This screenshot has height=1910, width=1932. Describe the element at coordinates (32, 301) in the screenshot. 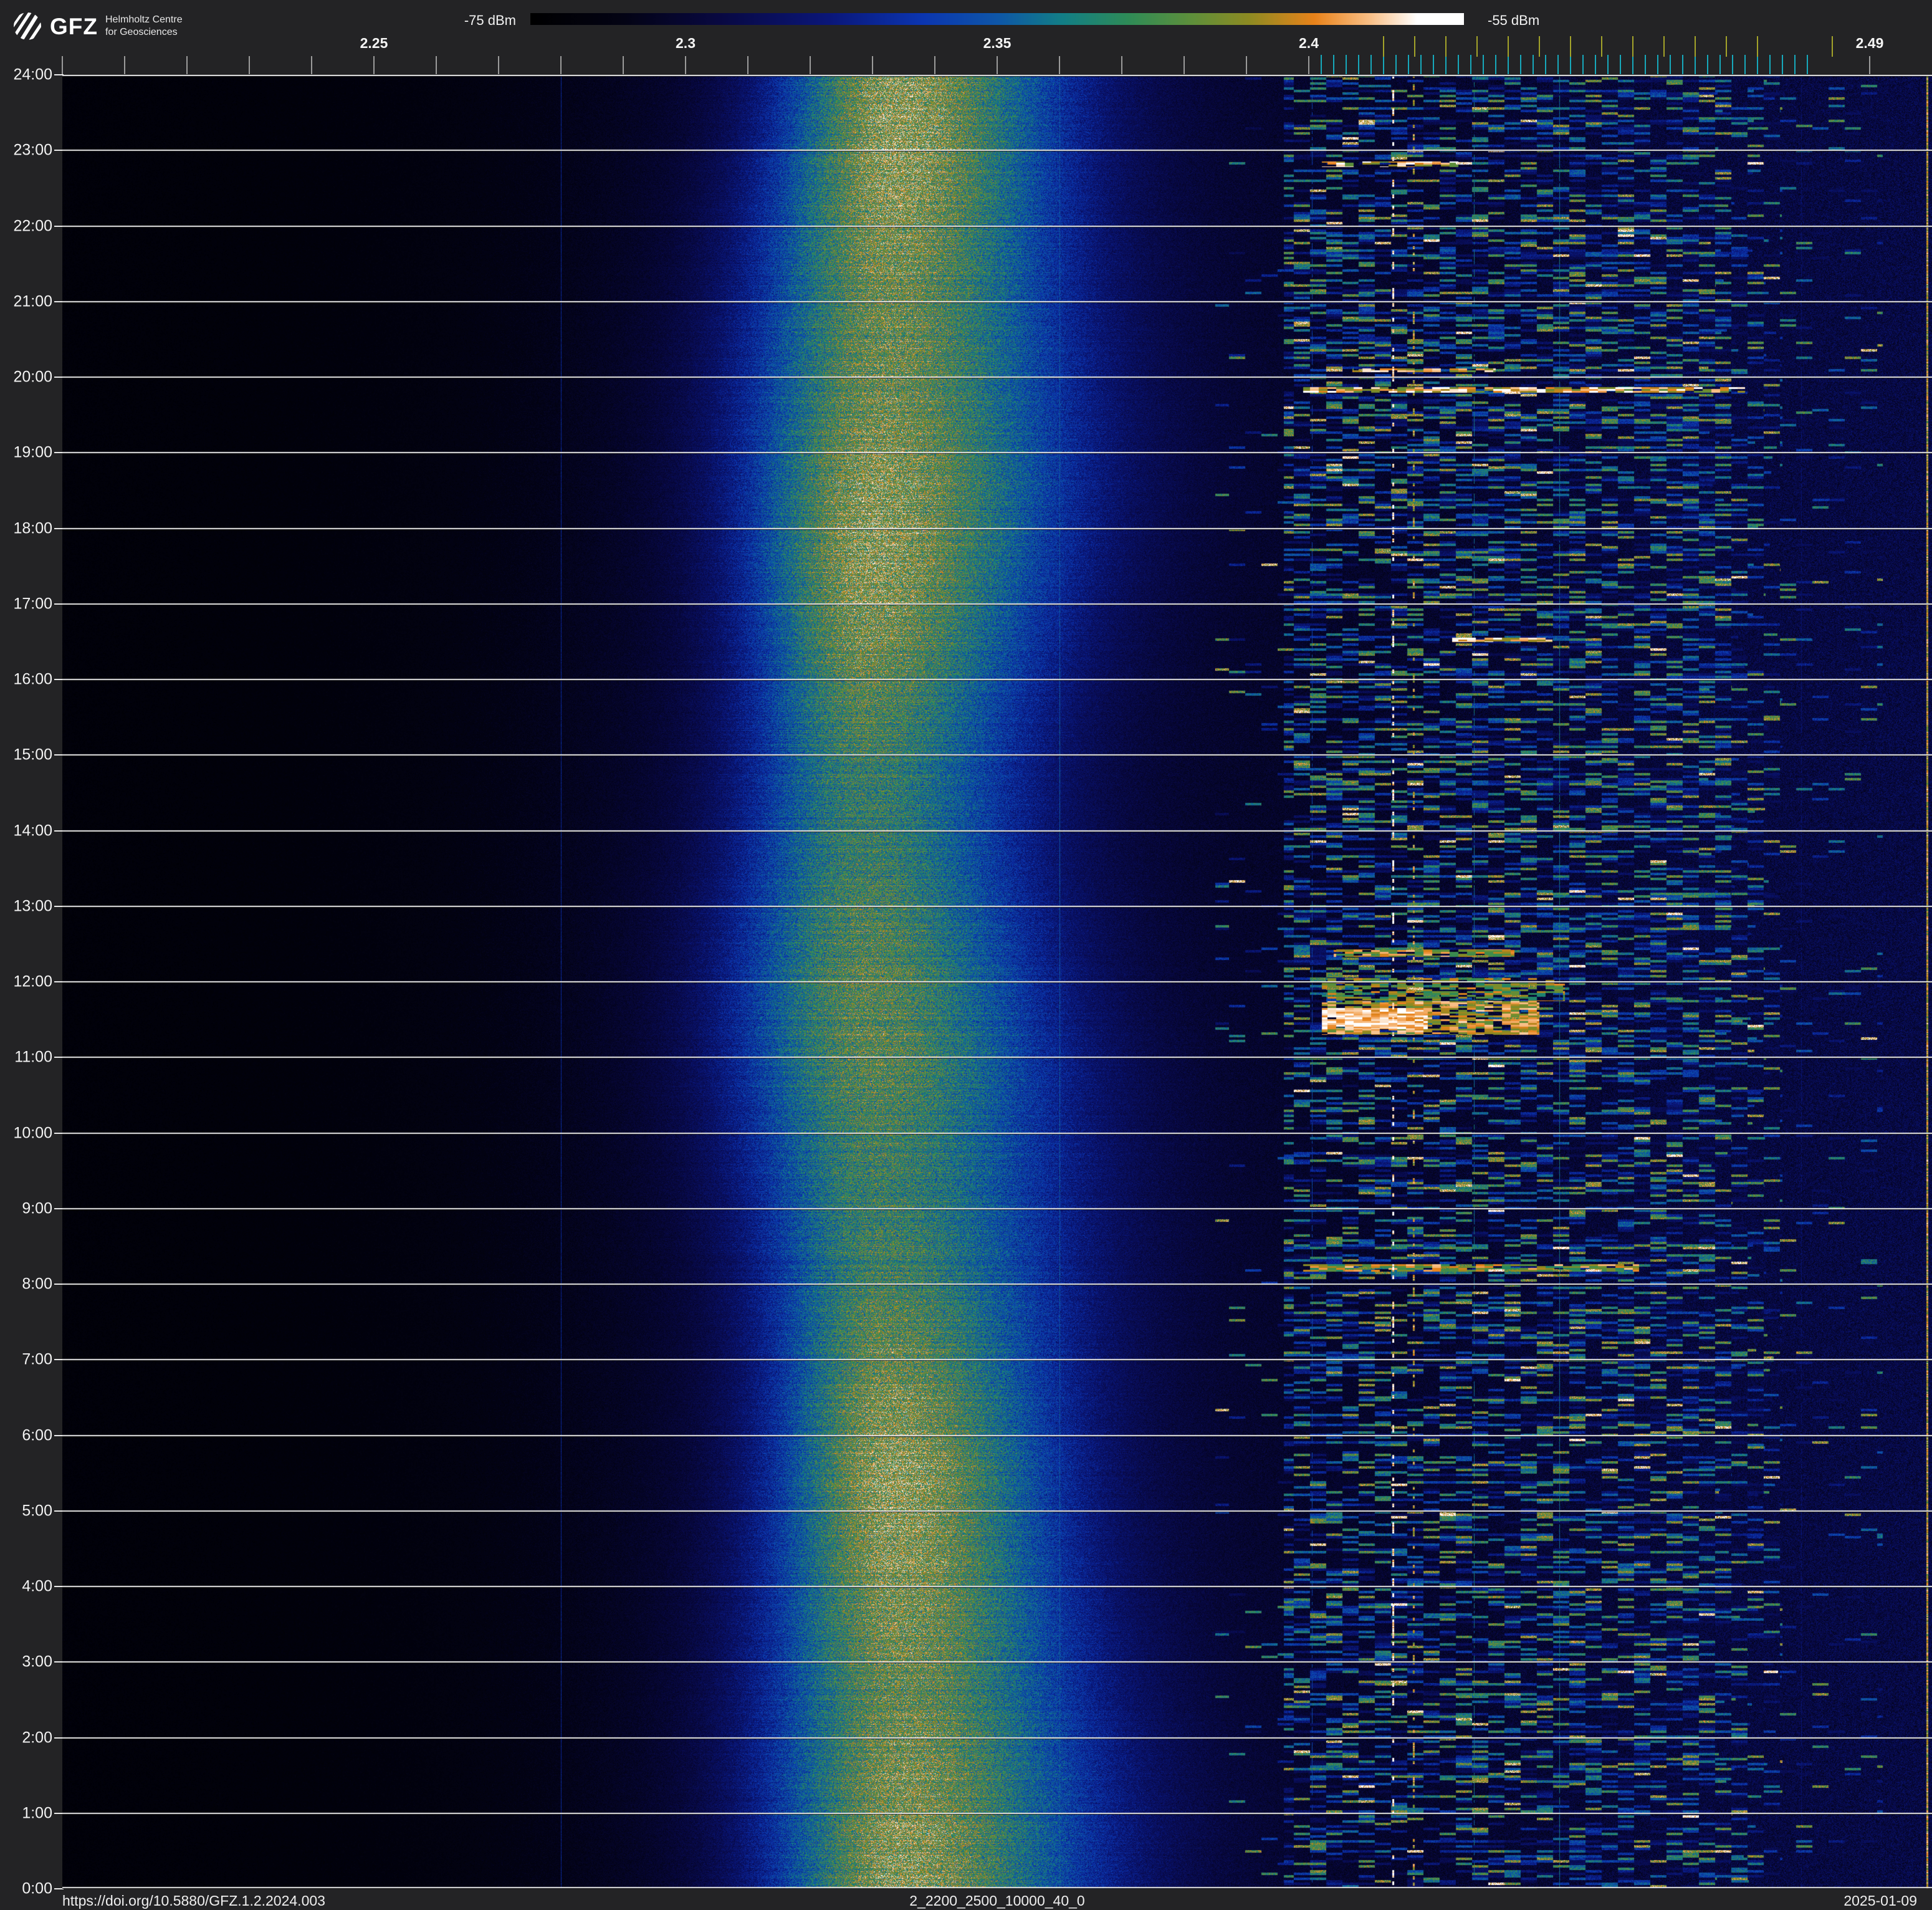

I see `time-label-21:00: 21:00` at that location.